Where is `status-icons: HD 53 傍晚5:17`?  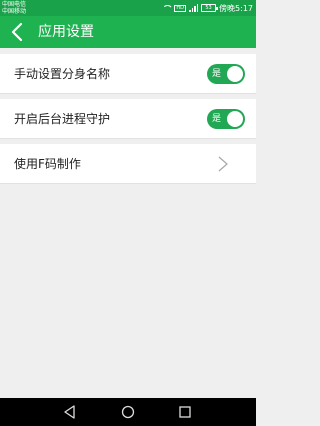
status-icons: HD 53 傍晚5:17 is located at coordinates (207, 8).